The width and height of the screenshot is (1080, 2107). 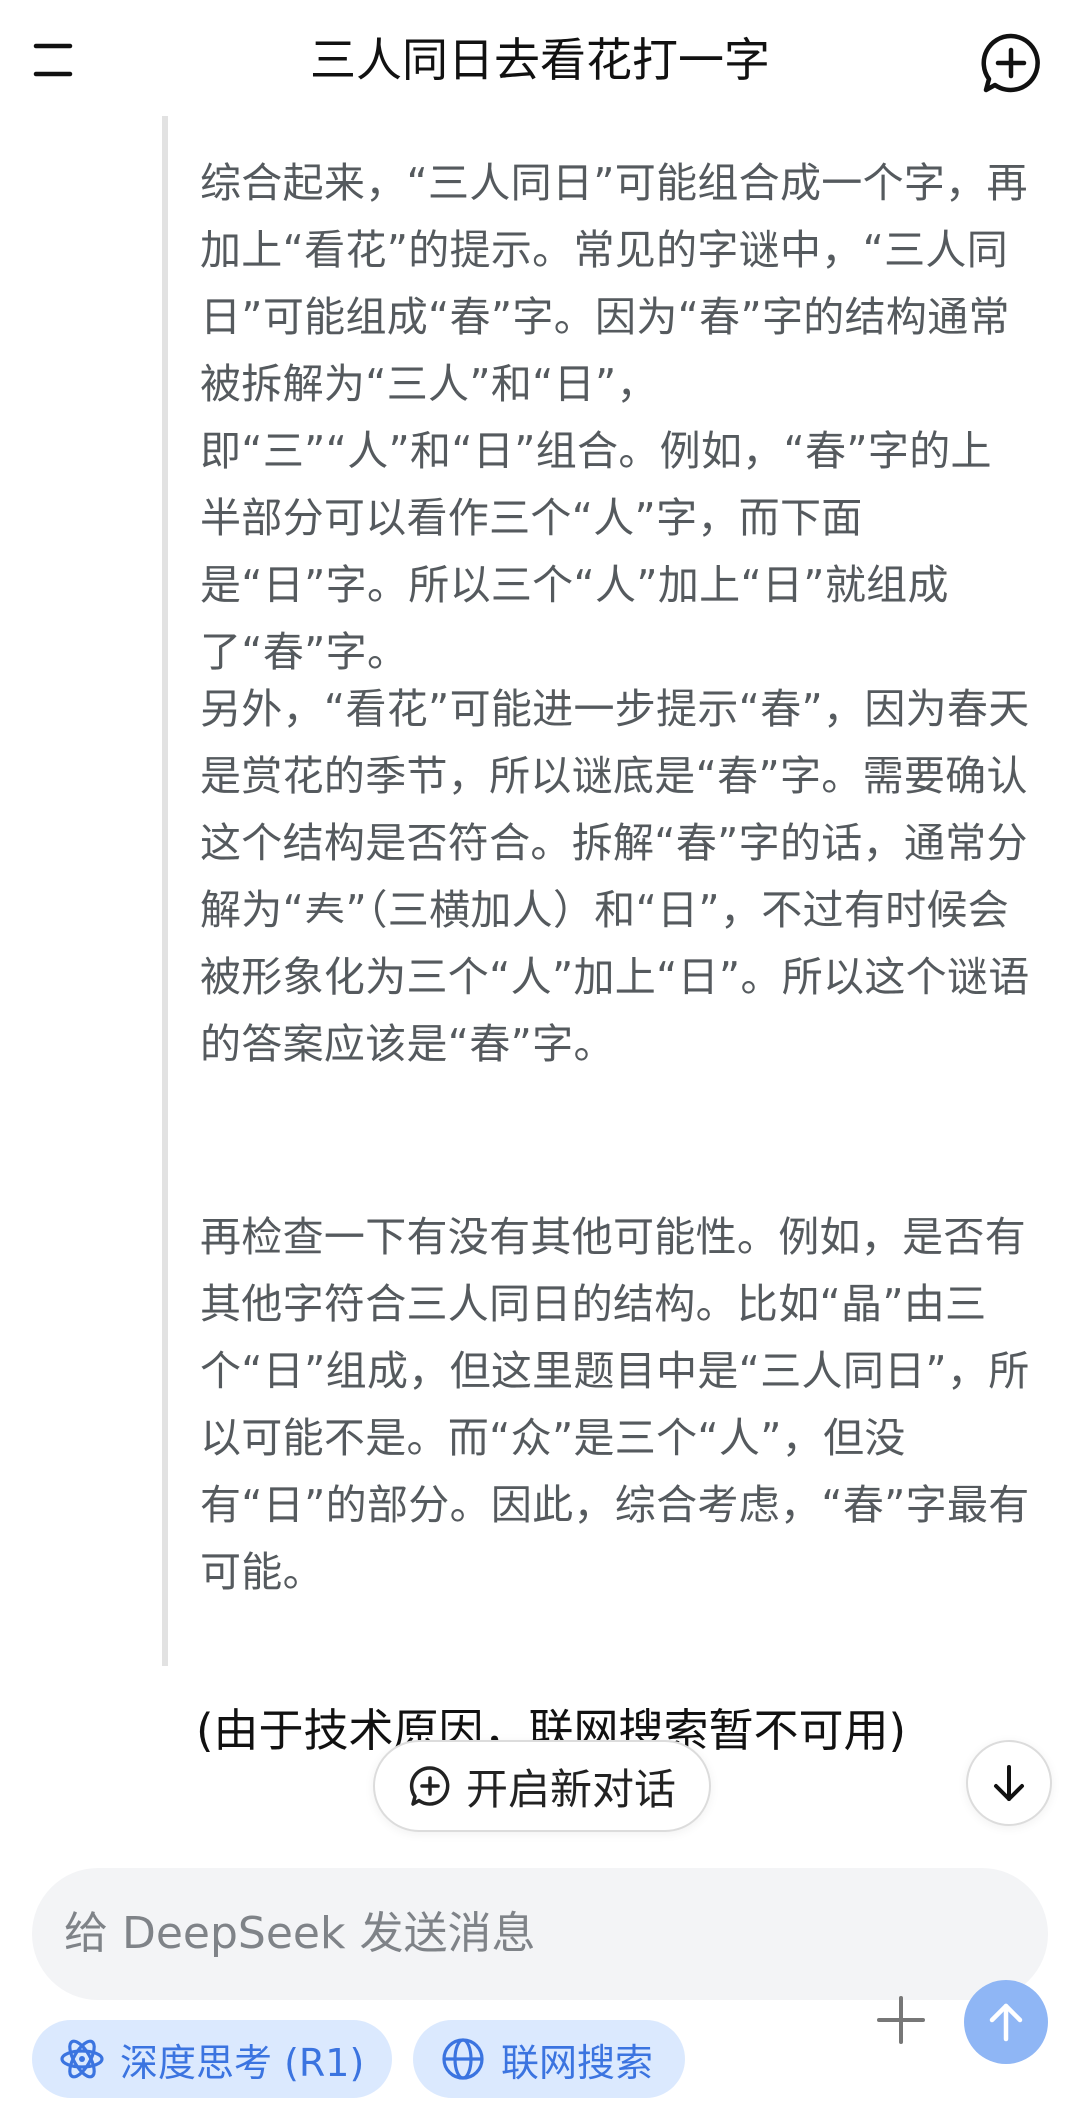 I want to click on message-placeholder: 给 DeepSeek 发送消息, so click(x=300, y=1933).